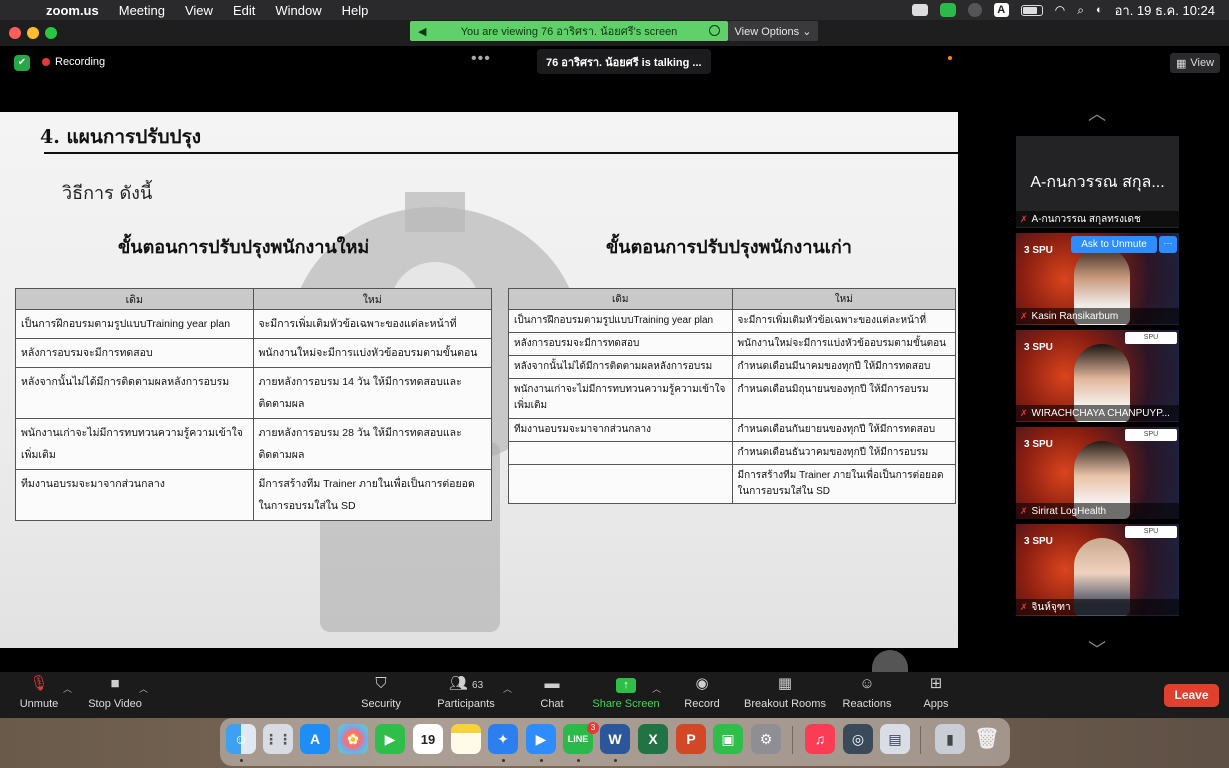  Describe the element at coordinates (773, 31) in the screenshot. I see `view-options-button: View Options ⌄` at that location.